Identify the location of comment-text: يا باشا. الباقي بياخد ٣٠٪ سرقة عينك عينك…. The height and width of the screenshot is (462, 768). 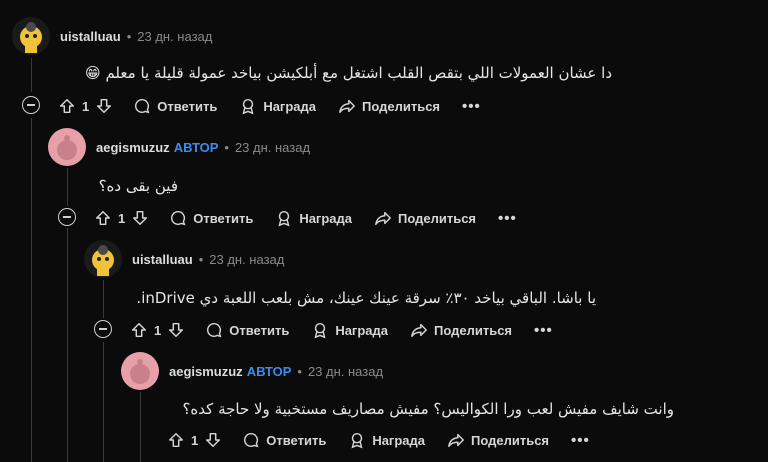
(366, 298).